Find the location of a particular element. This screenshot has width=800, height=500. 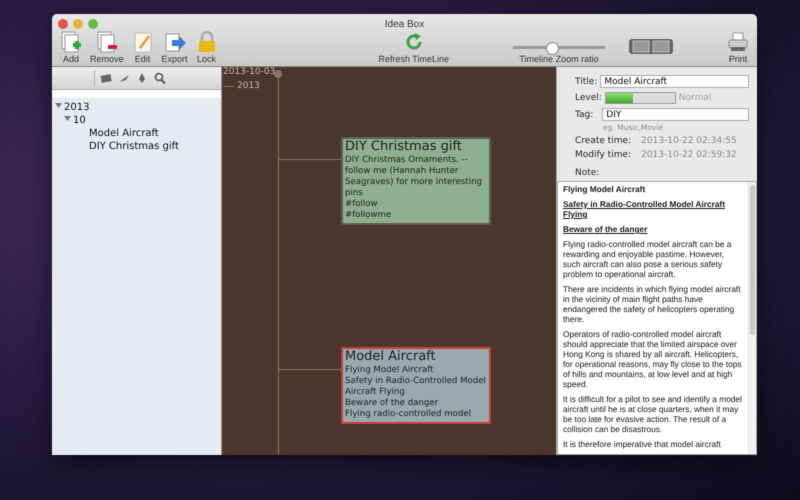

printer-icon is located at coordinates (738, 42).